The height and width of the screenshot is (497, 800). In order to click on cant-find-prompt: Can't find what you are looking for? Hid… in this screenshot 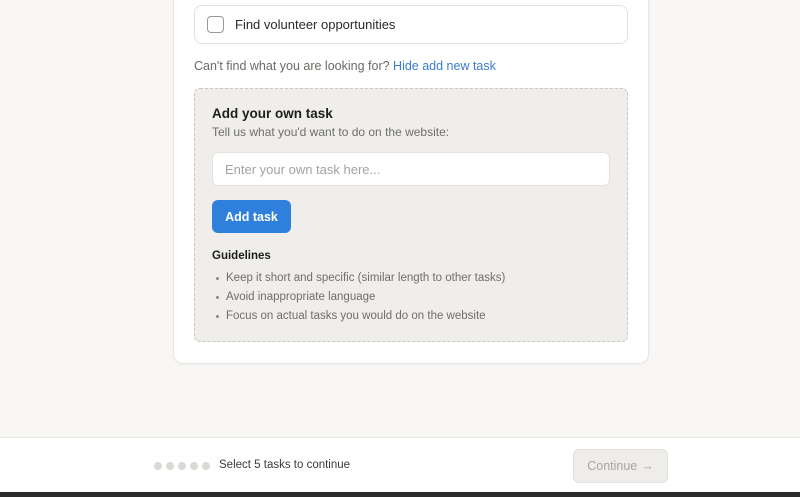, I will do `click(345, 66)`.